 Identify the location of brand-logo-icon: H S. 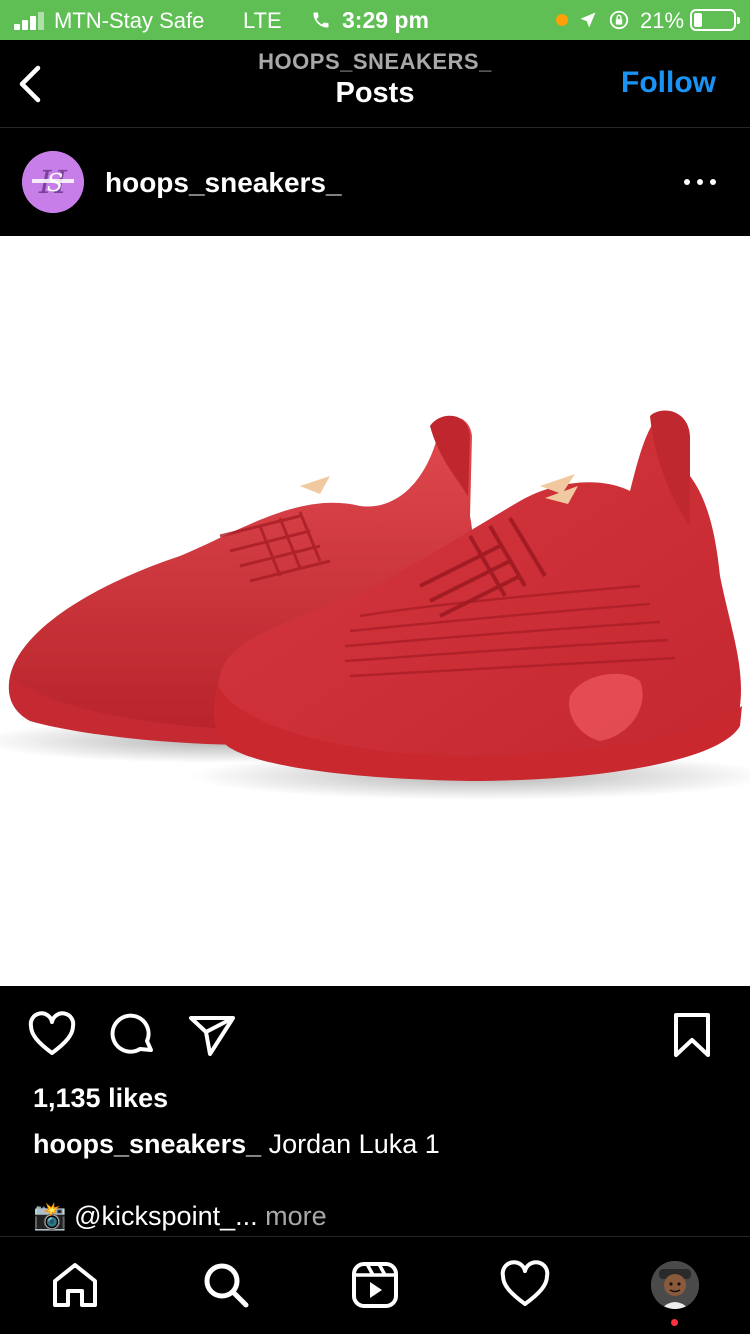
(53, 182).